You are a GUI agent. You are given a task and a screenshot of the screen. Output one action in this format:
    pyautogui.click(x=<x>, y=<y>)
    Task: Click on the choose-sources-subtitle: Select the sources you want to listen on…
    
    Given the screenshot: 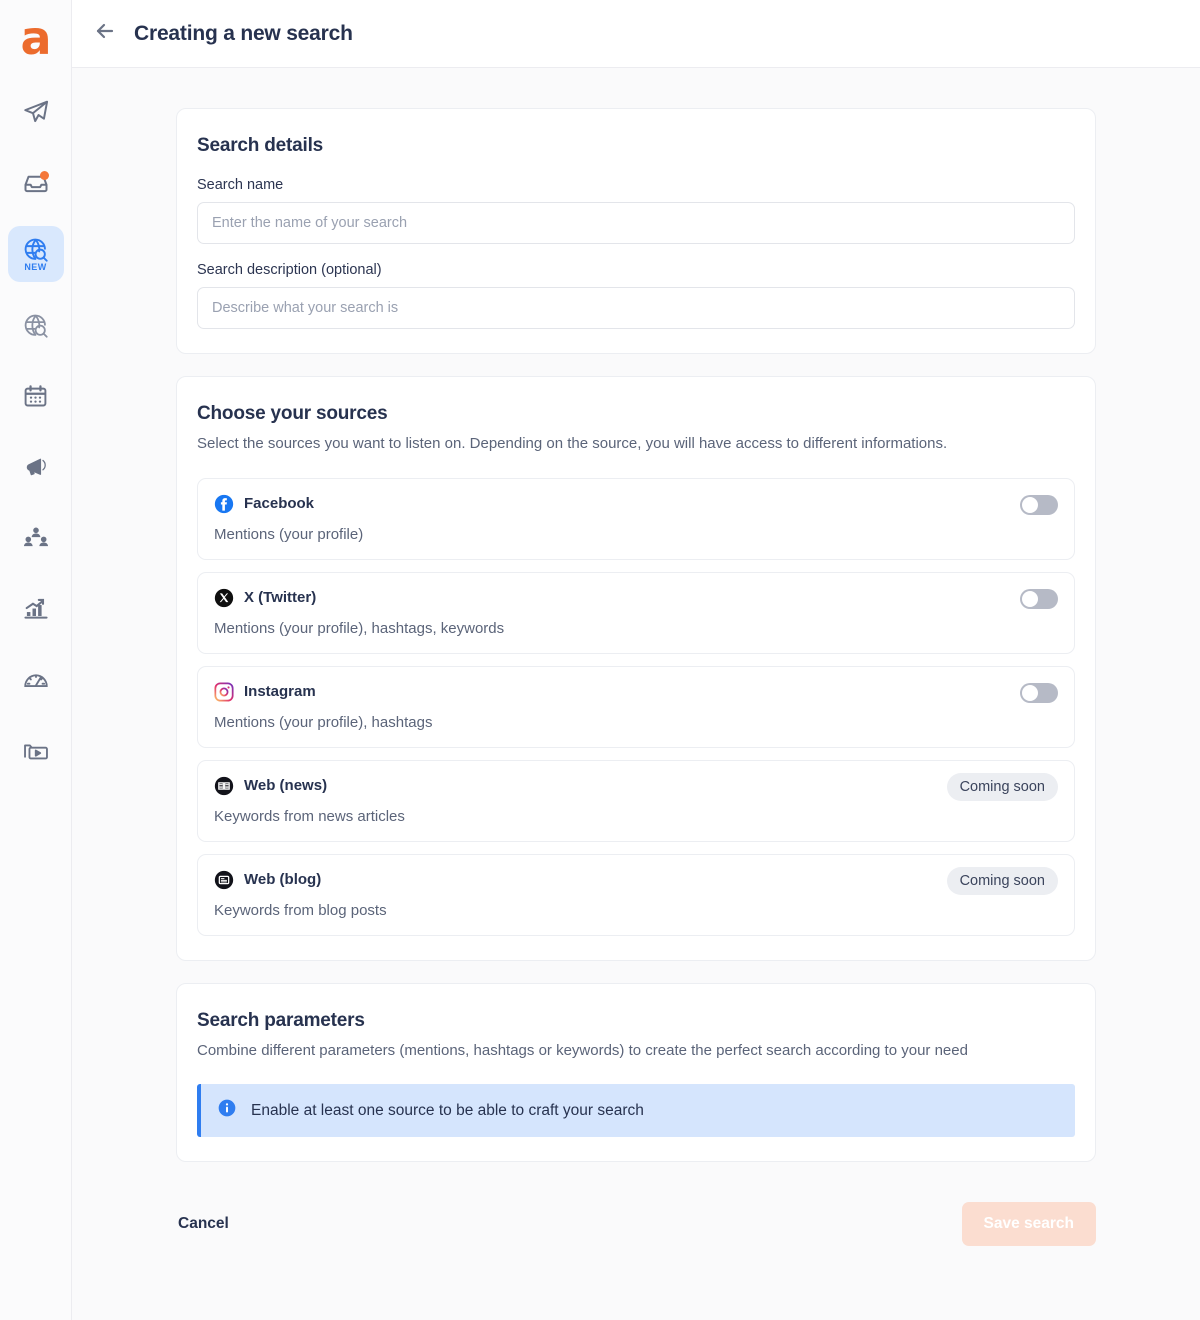 What is the action you would take?
    pyautogui.click(x=572, y=443)
    